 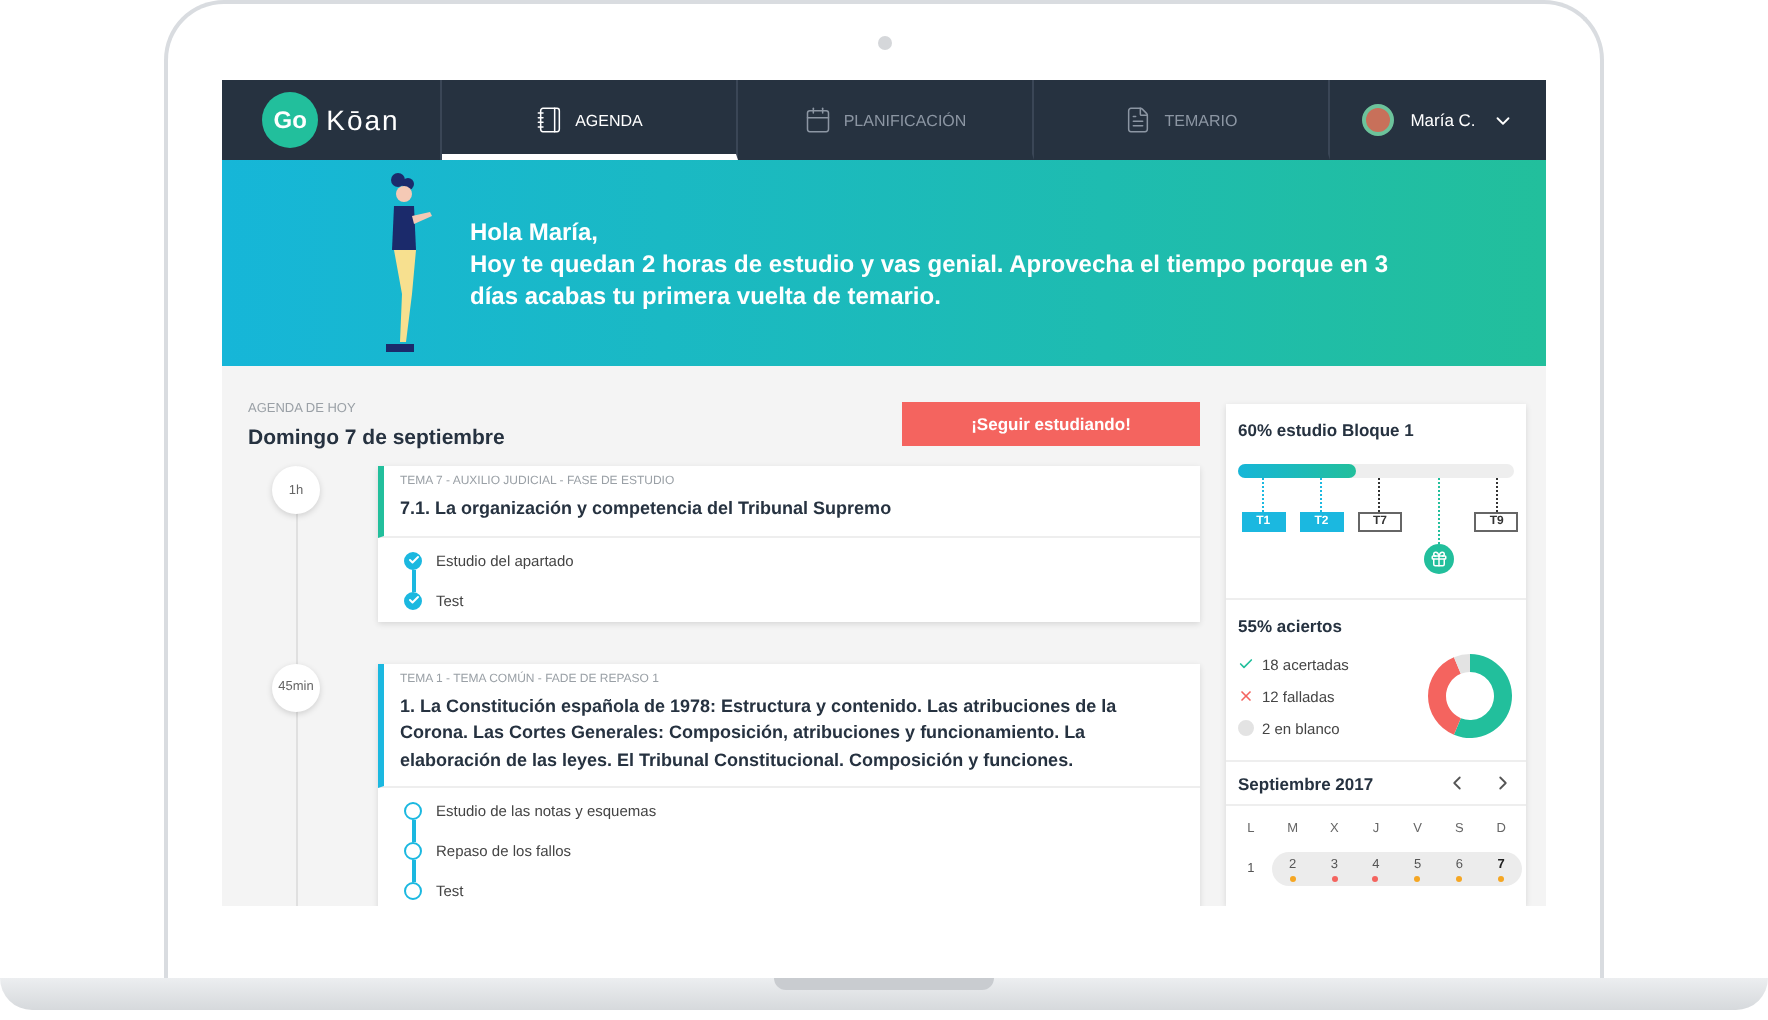 I want to click on document-icon, so click(x=1138, y=120).